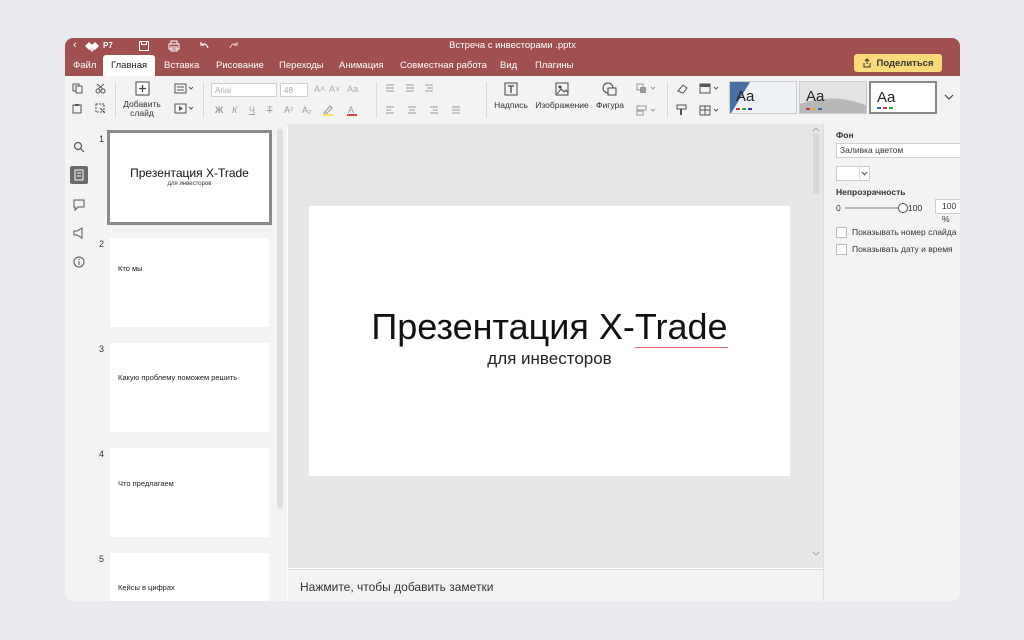 The width and height of the screenshot is (1024, 640). I want to click on slide-number: 5, so click(102, 559).